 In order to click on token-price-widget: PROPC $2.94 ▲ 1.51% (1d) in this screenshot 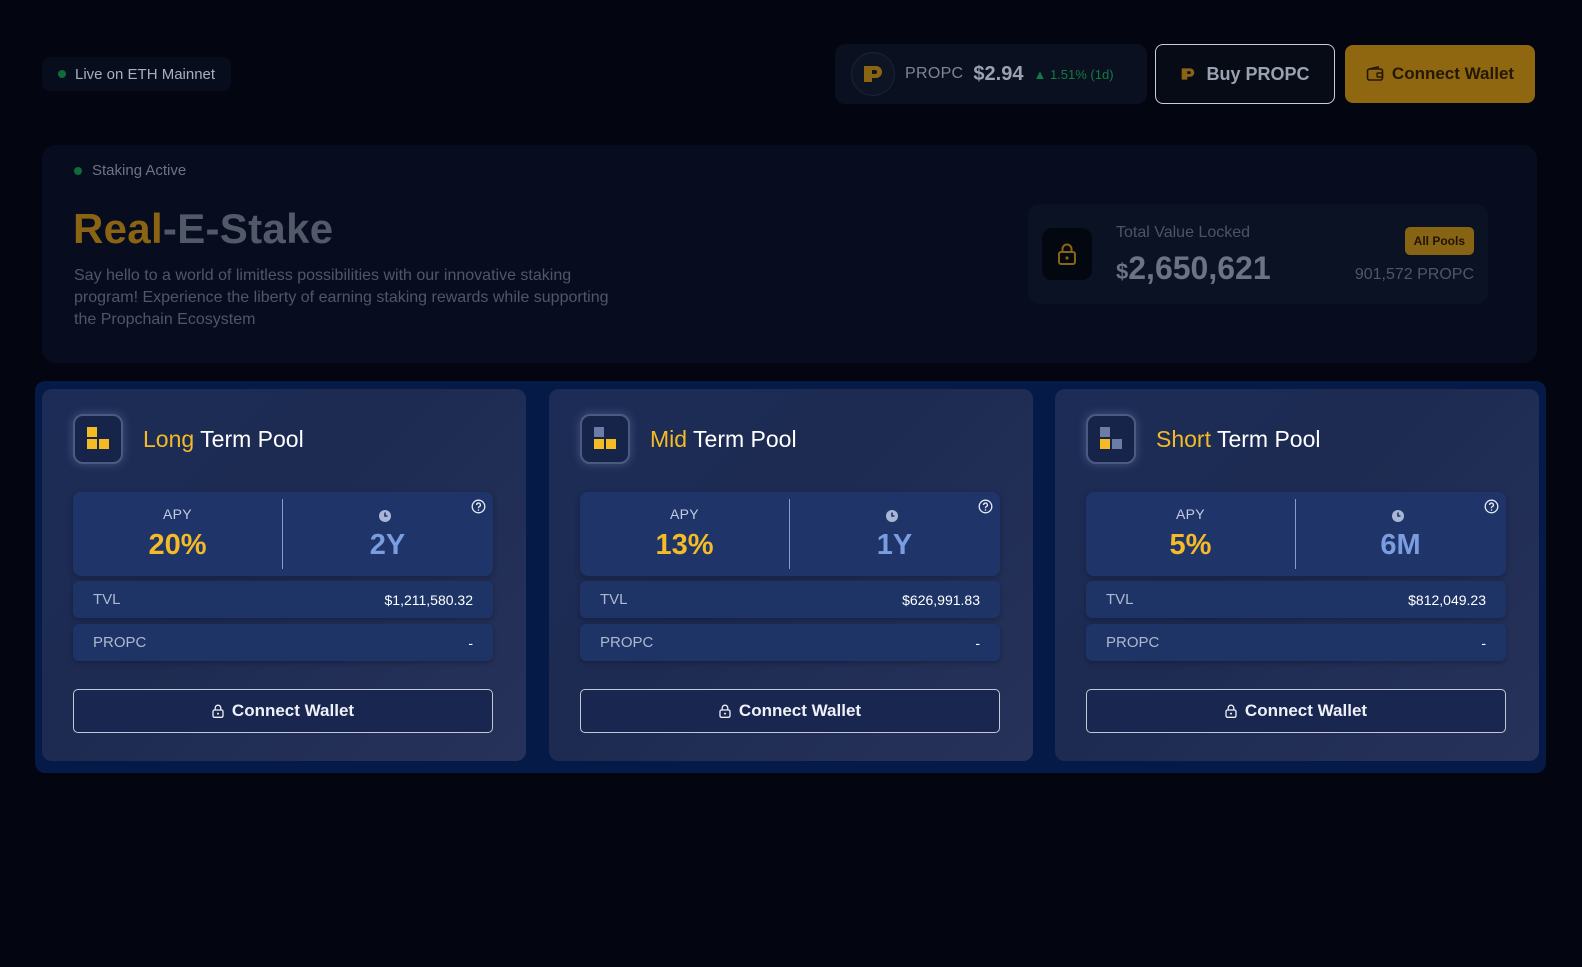, I will do `click(991, 74)`.